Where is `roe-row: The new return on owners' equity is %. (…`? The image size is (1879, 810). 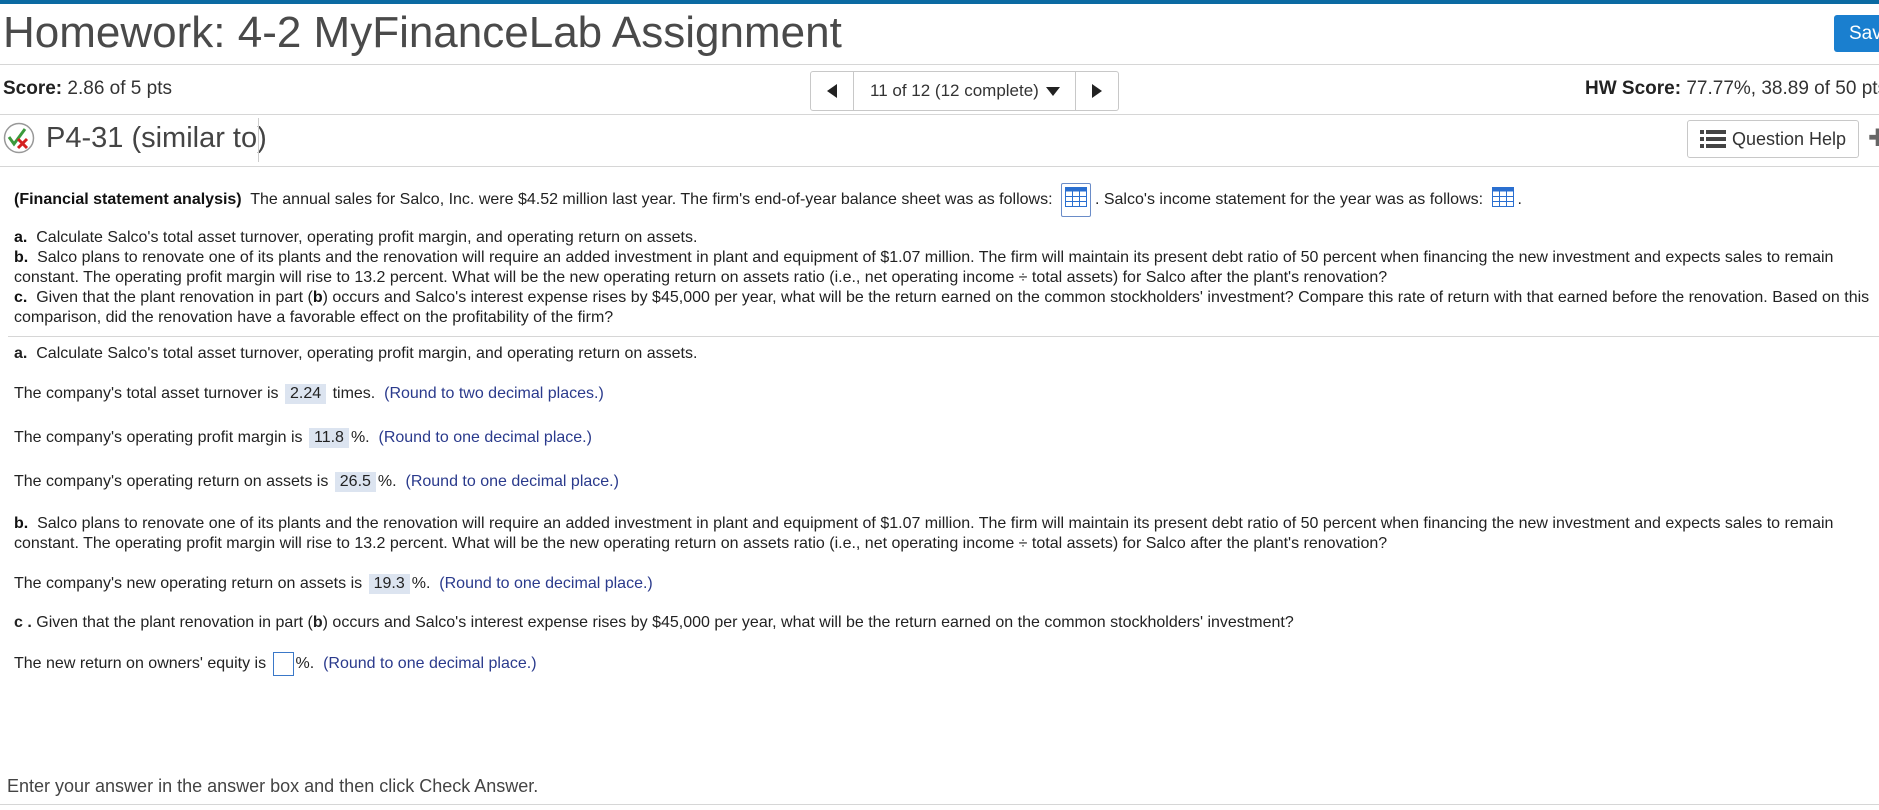 roe-row: The new return on owners' equity is %. (… is located at coordinates (275, 664).